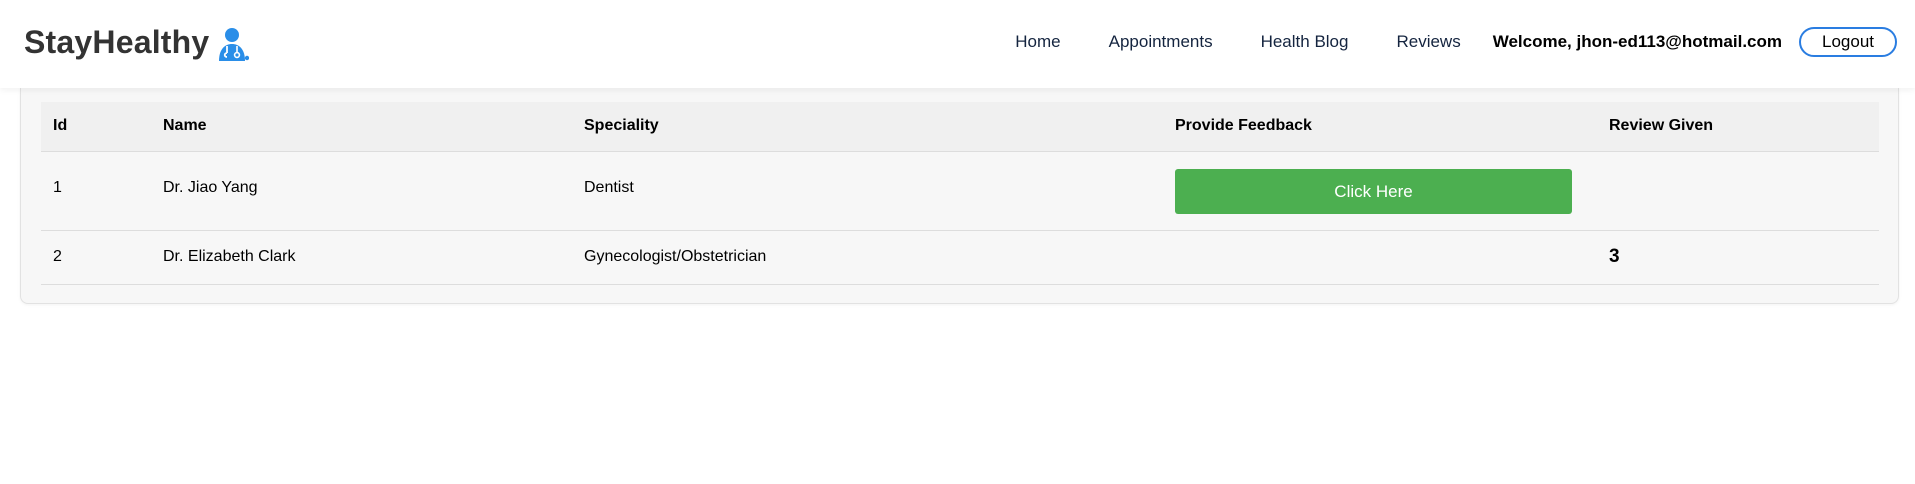  Describe the element at coordinates (867, 257) in the screenshot. I see `cell-speciality: Gynecologist/Obstetrician` at that location.